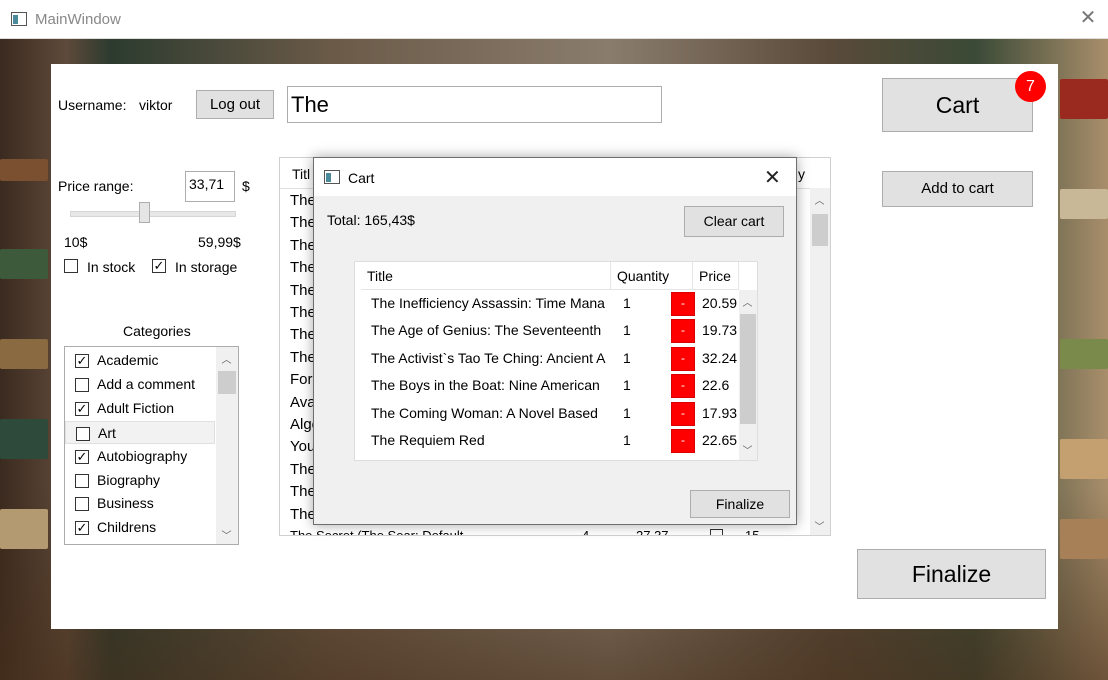 The height and width of the screenshot is (680, 1108). Describe the element at coordinates (125, 503) in the screenshot. I see `category-label: Business` at that location.